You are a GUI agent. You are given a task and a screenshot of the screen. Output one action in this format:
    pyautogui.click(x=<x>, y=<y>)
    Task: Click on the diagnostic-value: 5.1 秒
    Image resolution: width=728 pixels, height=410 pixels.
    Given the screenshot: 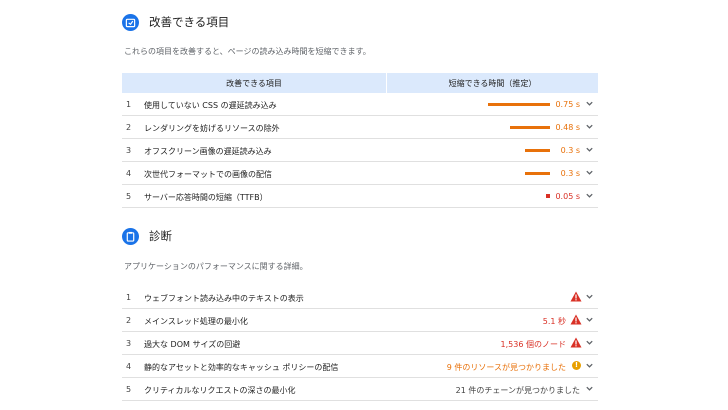 What is the action you would take?
    pyautogui.click(x=554, y=321)
    